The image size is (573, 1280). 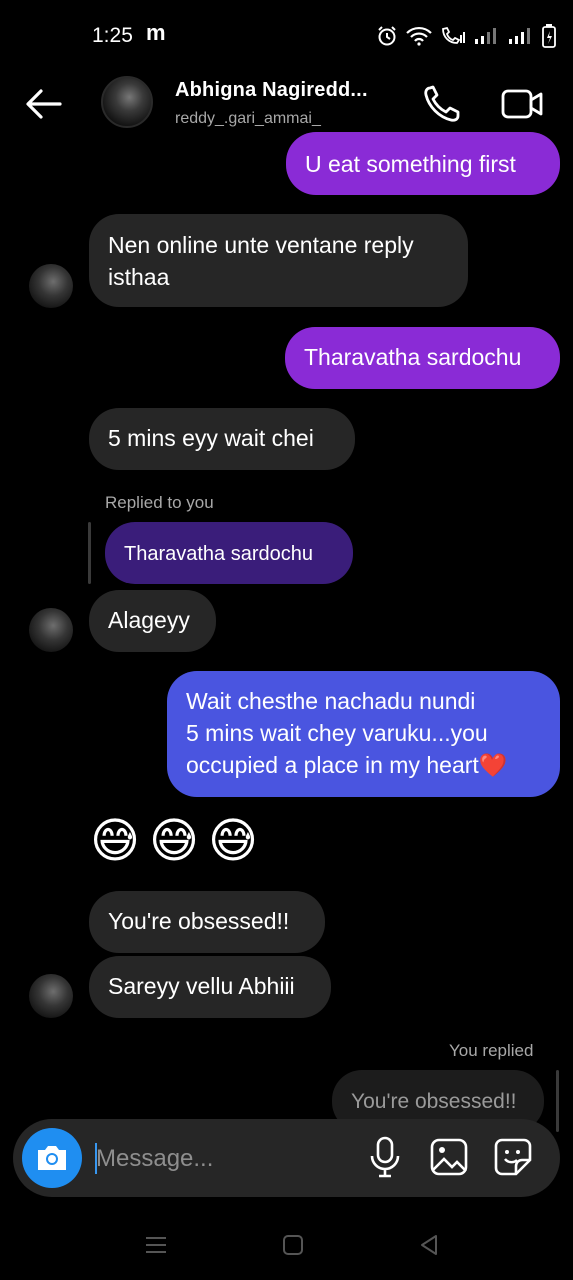 I want to click on camera-button, so click(x=52, y=1158).